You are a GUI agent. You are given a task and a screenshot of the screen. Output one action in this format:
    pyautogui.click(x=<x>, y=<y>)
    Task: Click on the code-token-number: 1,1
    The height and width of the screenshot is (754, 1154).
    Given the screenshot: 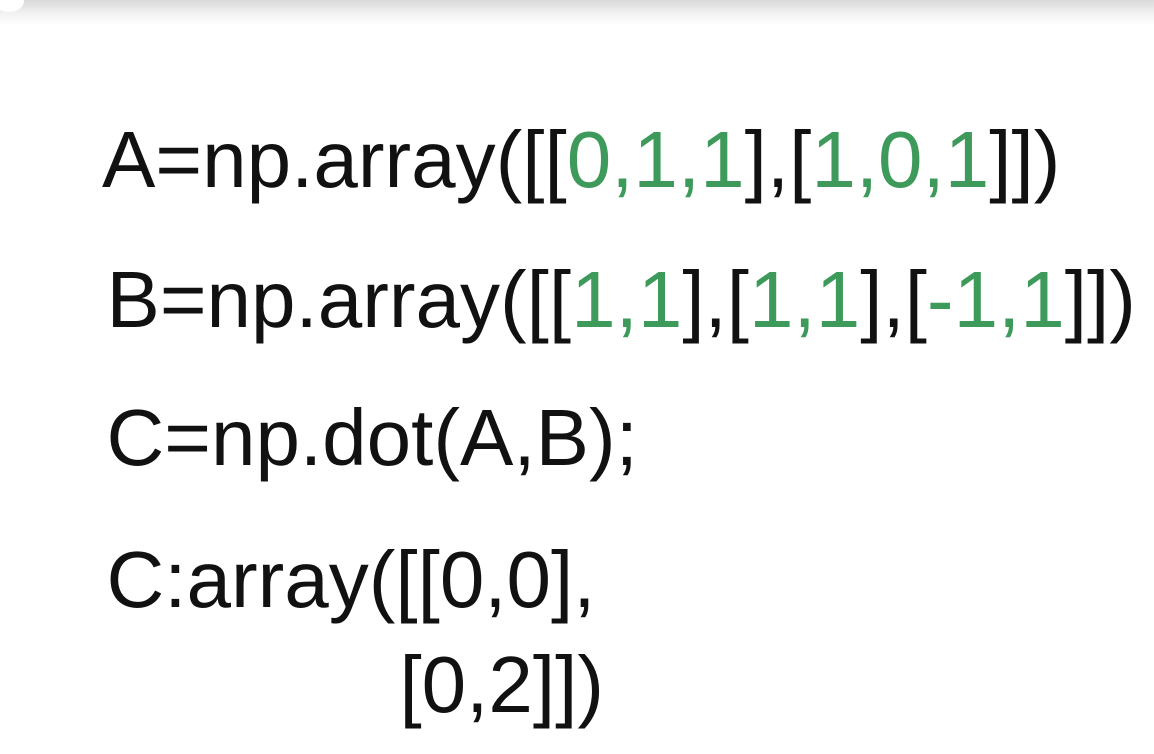 What is the action you would take?
    pyautogui.click(x=805, y=299)
    